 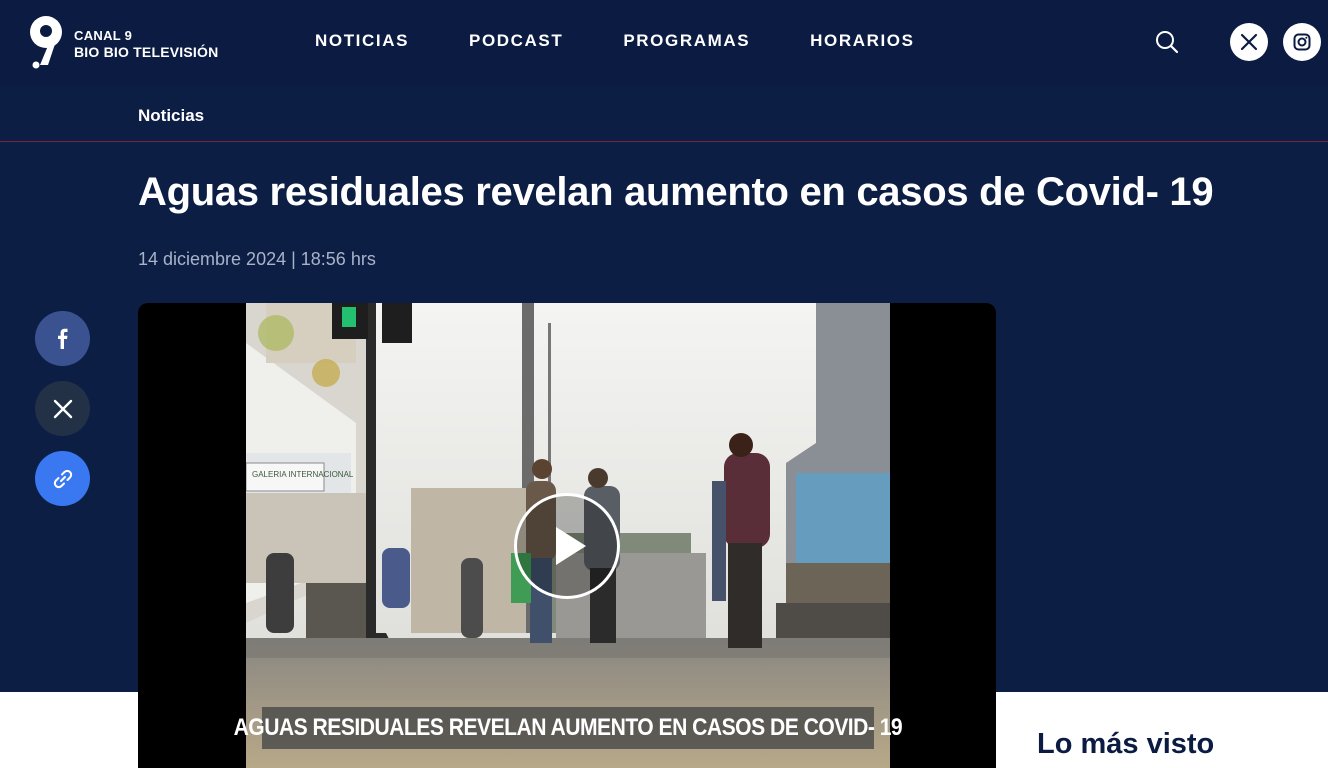 I want to click on search-icon, so click(x=1167, y=42).